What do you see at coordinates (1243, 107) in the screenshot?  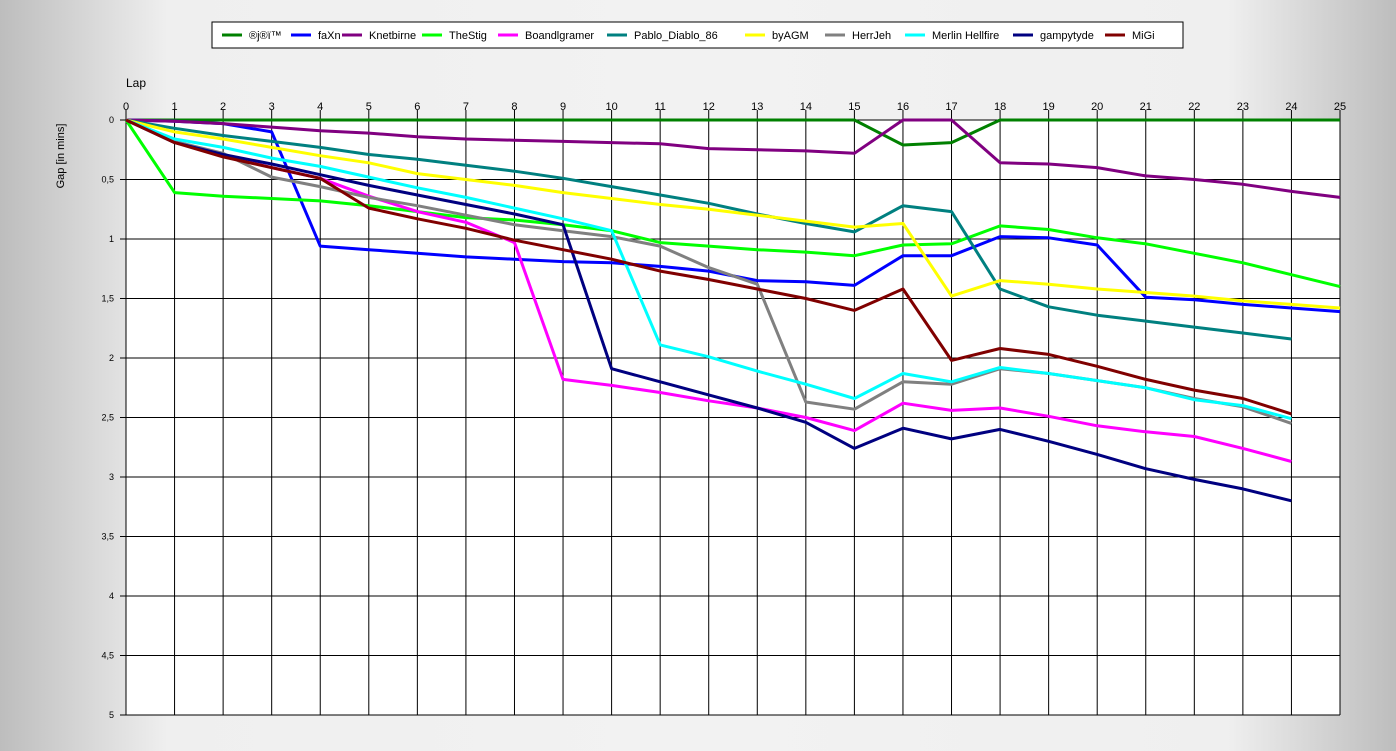 I see `x-tick-label: 23` at bounding box center [1243, 107].